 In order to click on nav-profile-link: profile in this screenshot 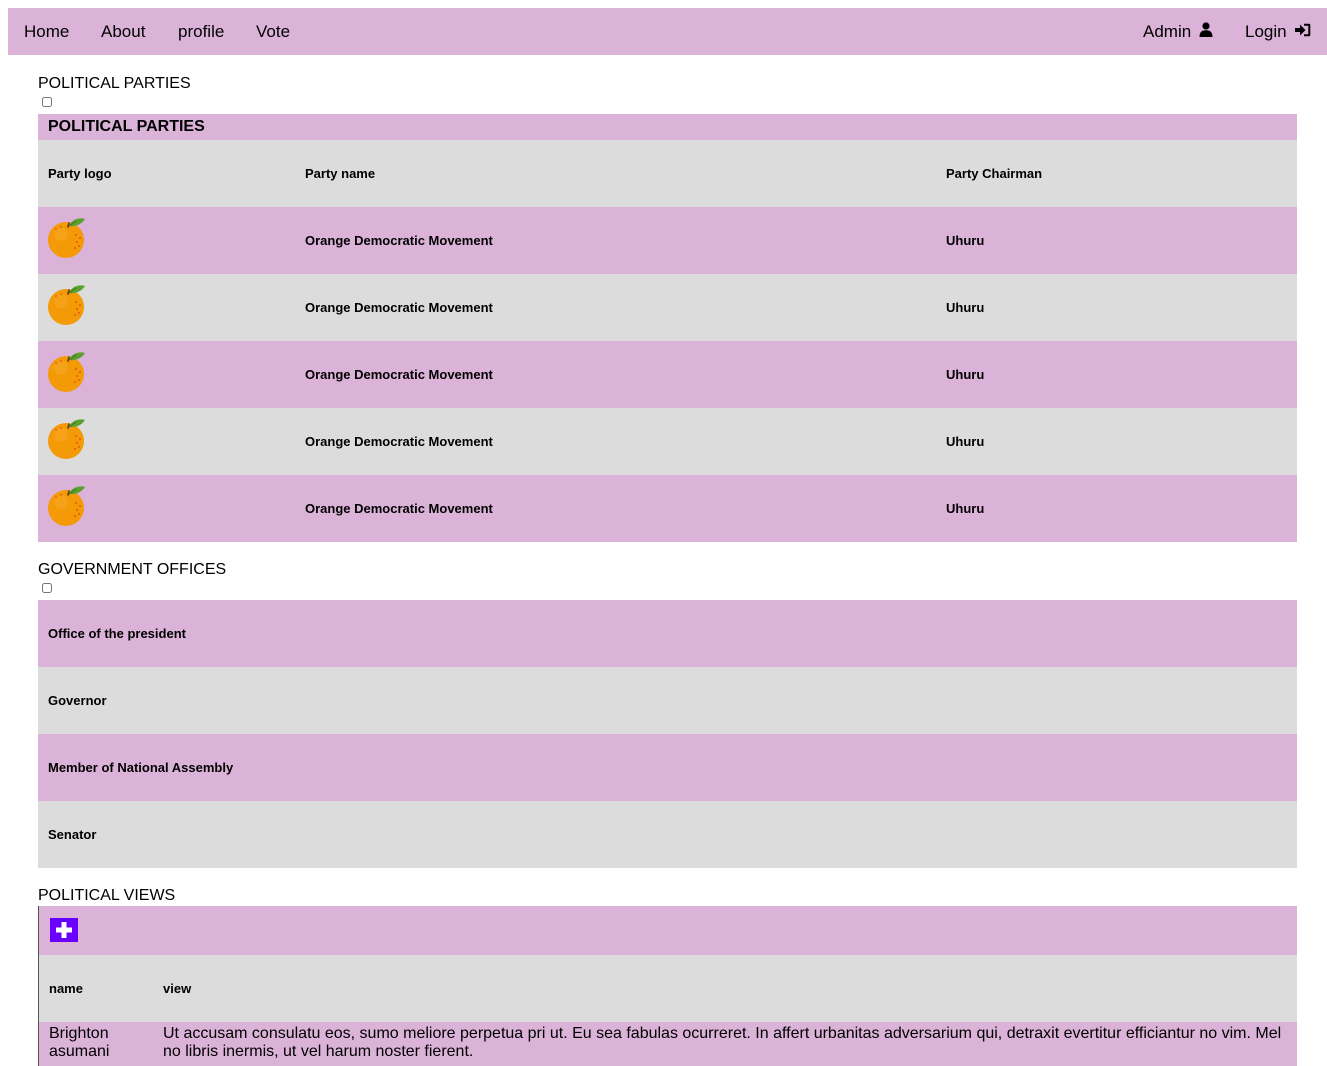, I will do `click(201, 31)`.